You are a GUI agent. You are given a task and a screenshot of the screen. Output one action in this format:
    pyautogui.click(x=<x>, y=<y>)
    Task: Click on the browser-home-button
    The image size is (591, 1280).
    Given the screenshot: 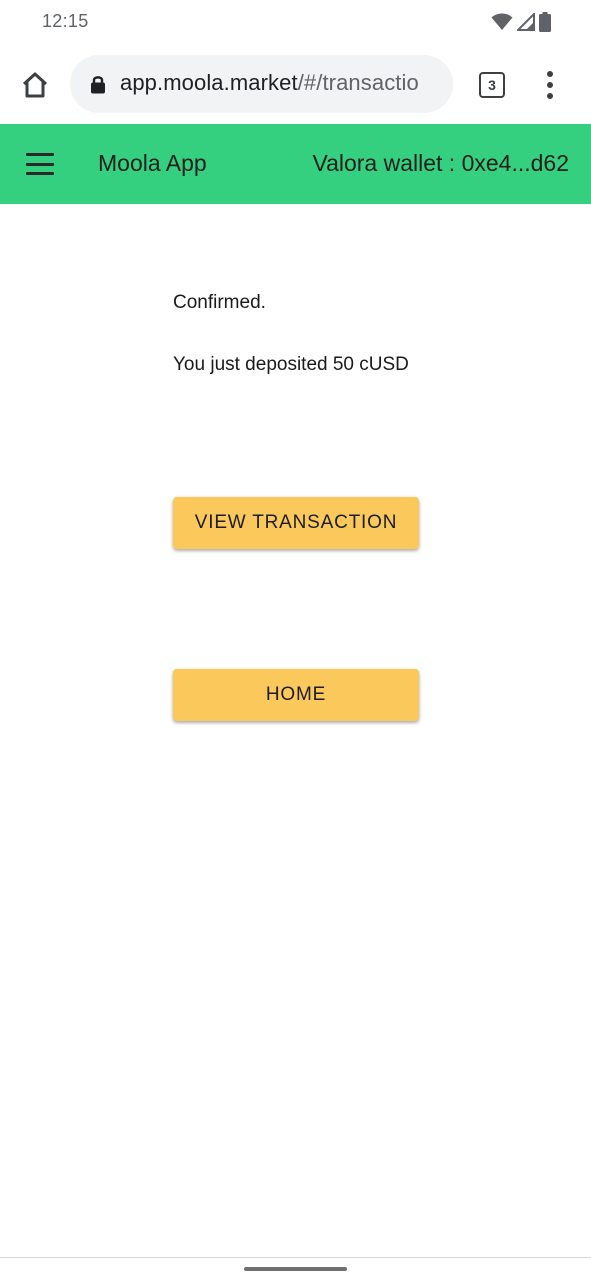 What is the action you would take?
    pyautogui.click(x=35, y=85)
    